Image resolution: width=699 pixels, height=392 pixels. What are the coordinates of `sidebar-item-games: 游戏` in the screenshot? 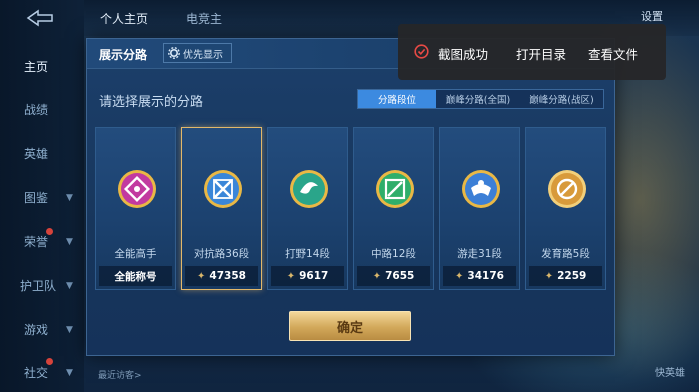 It's located at (36, 329).